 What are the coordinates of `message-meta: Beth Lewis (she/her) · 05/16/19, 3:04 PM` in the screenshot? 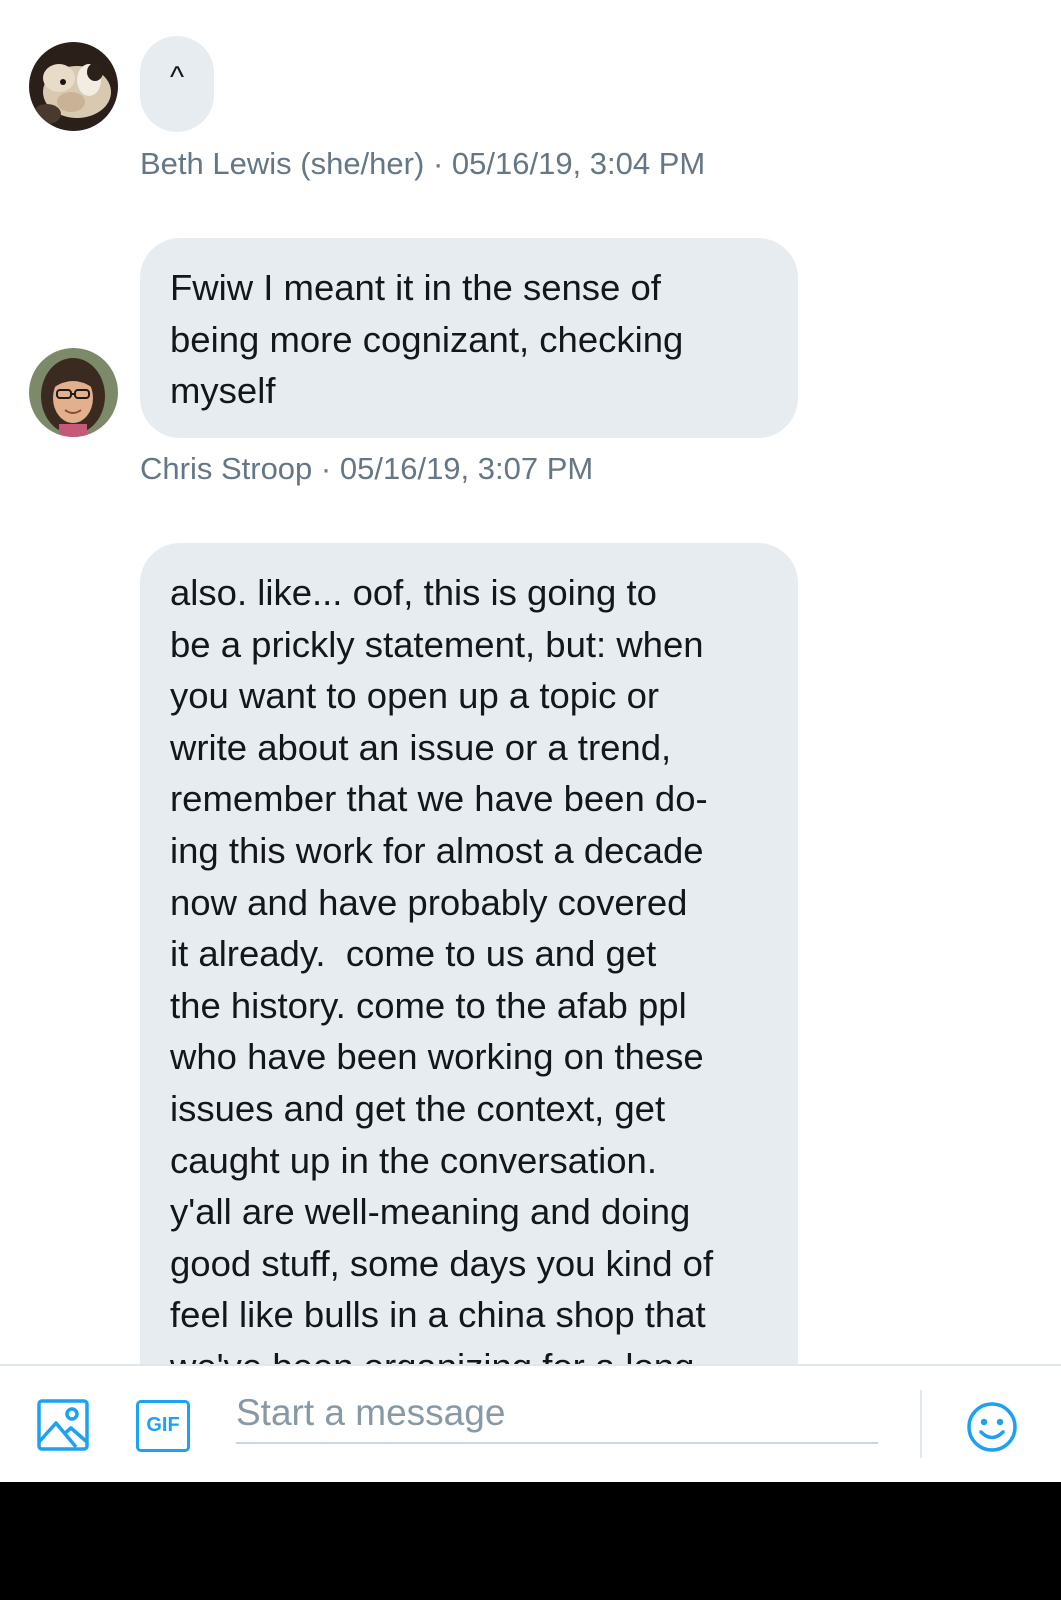 It's located at (422, 164).